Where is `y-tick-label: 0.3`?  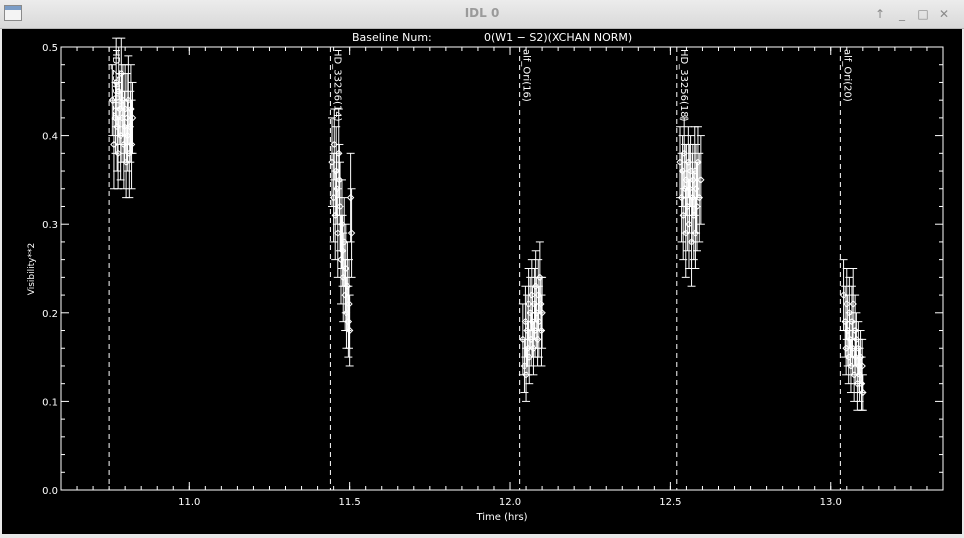 y-tick-label: 0.3 is located at coordinates (50, 225).